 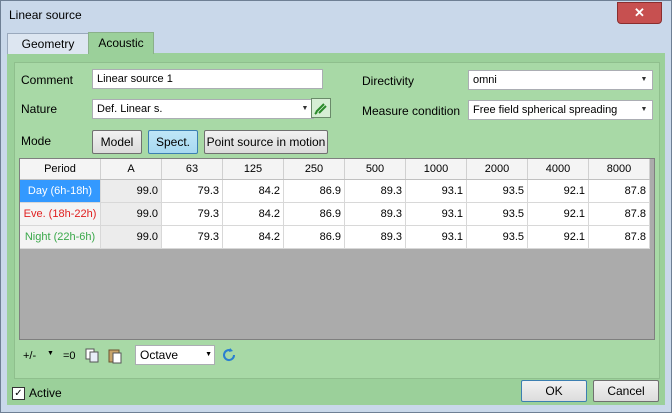 I want to click on tab-geometry: Geometry, so click(x=48, y=43).